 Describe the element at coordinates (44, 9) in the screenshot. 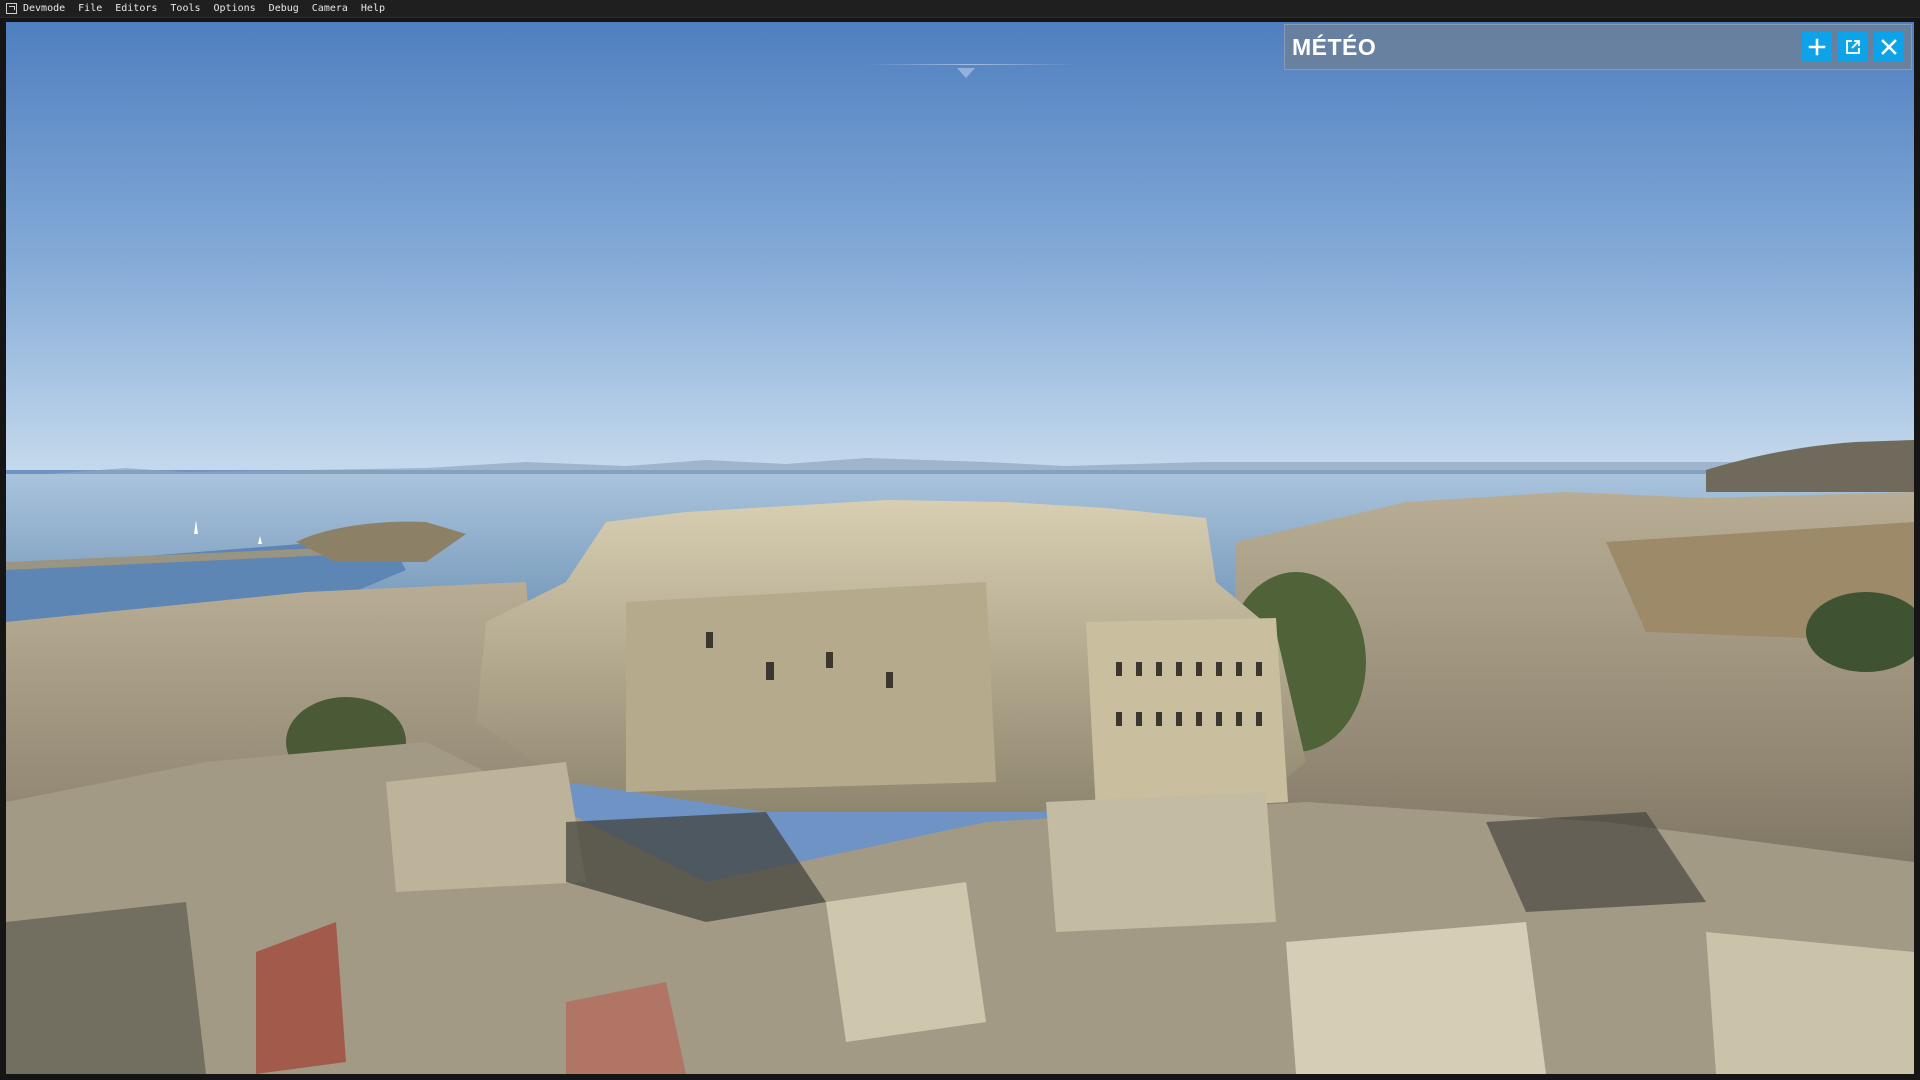

I see `menu-devmode: Devmode` at that location.